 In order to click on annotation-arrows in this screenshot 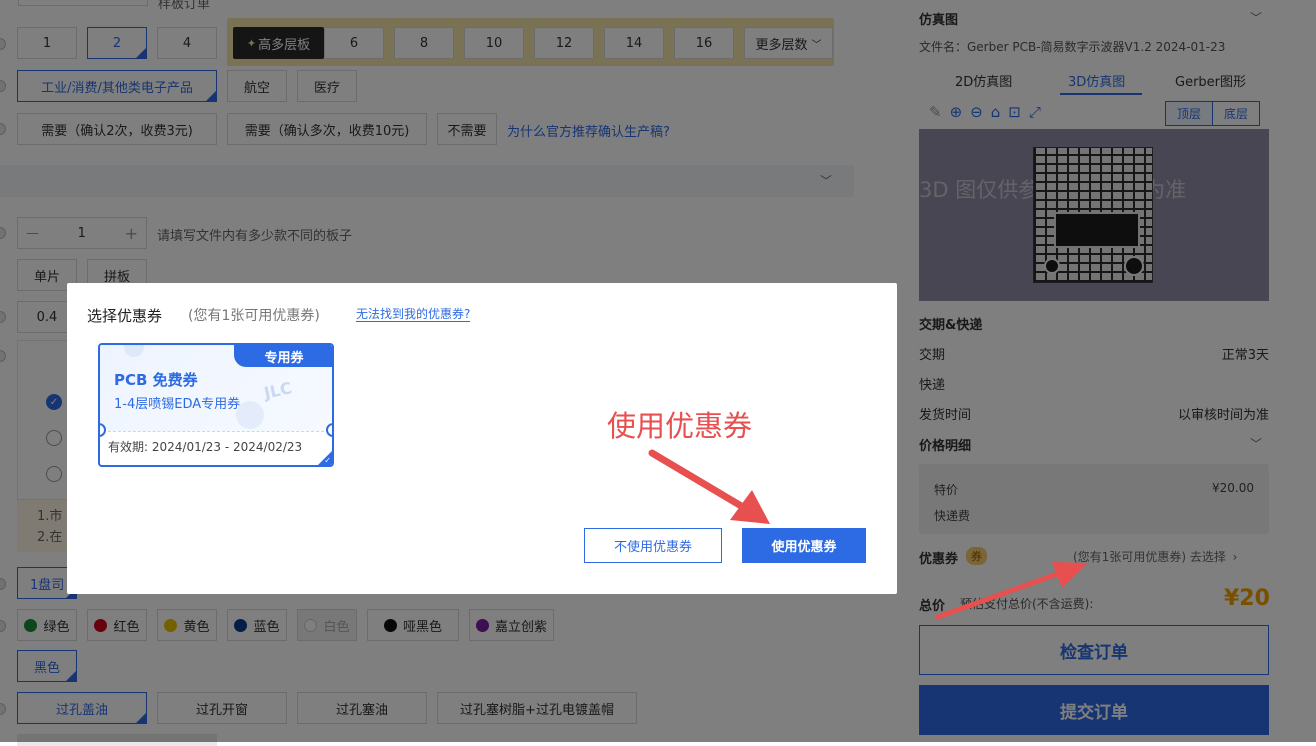, I will do `click(868, 534)`.